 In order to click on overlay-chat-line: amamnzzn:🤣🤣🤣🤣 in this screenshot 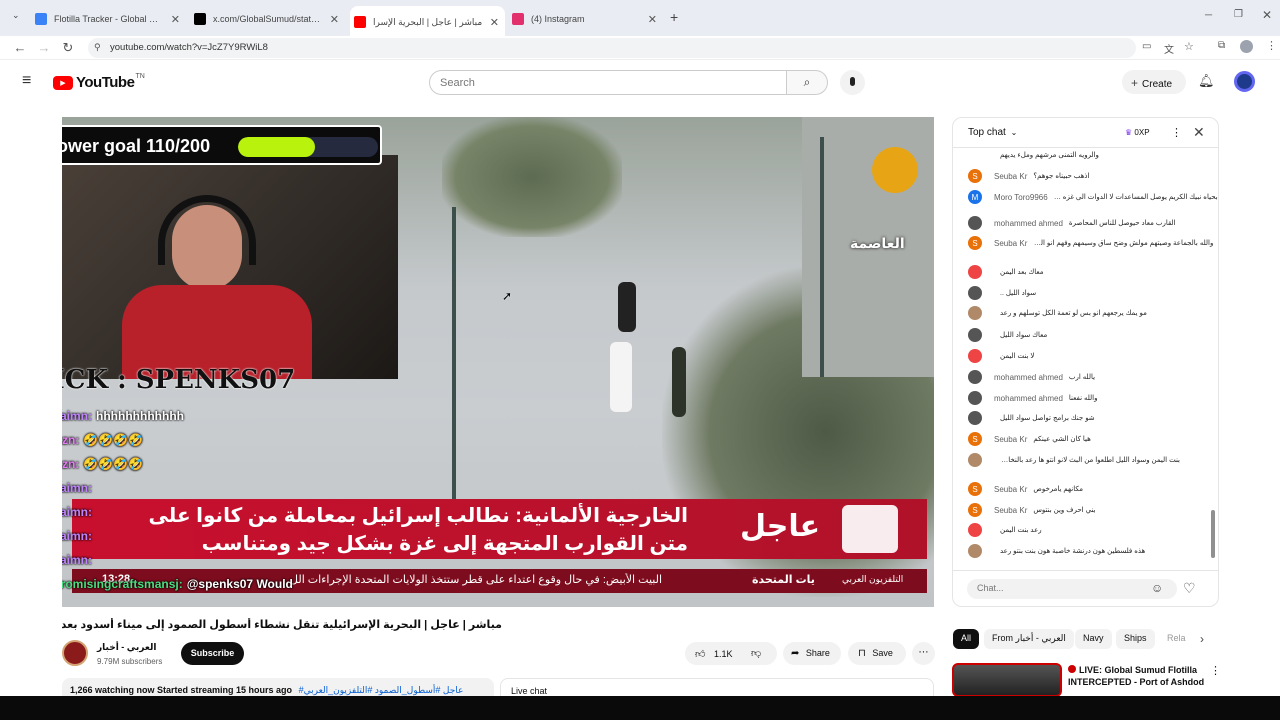, I will do `click(102, 440)`.